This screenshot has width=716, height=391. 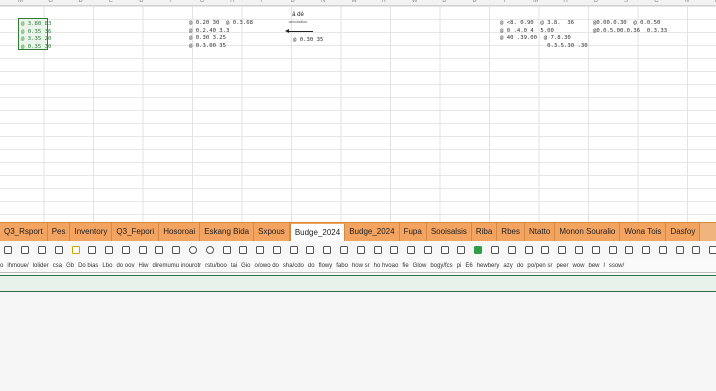 I want to click on format-icon, so click(x=159, y=249).